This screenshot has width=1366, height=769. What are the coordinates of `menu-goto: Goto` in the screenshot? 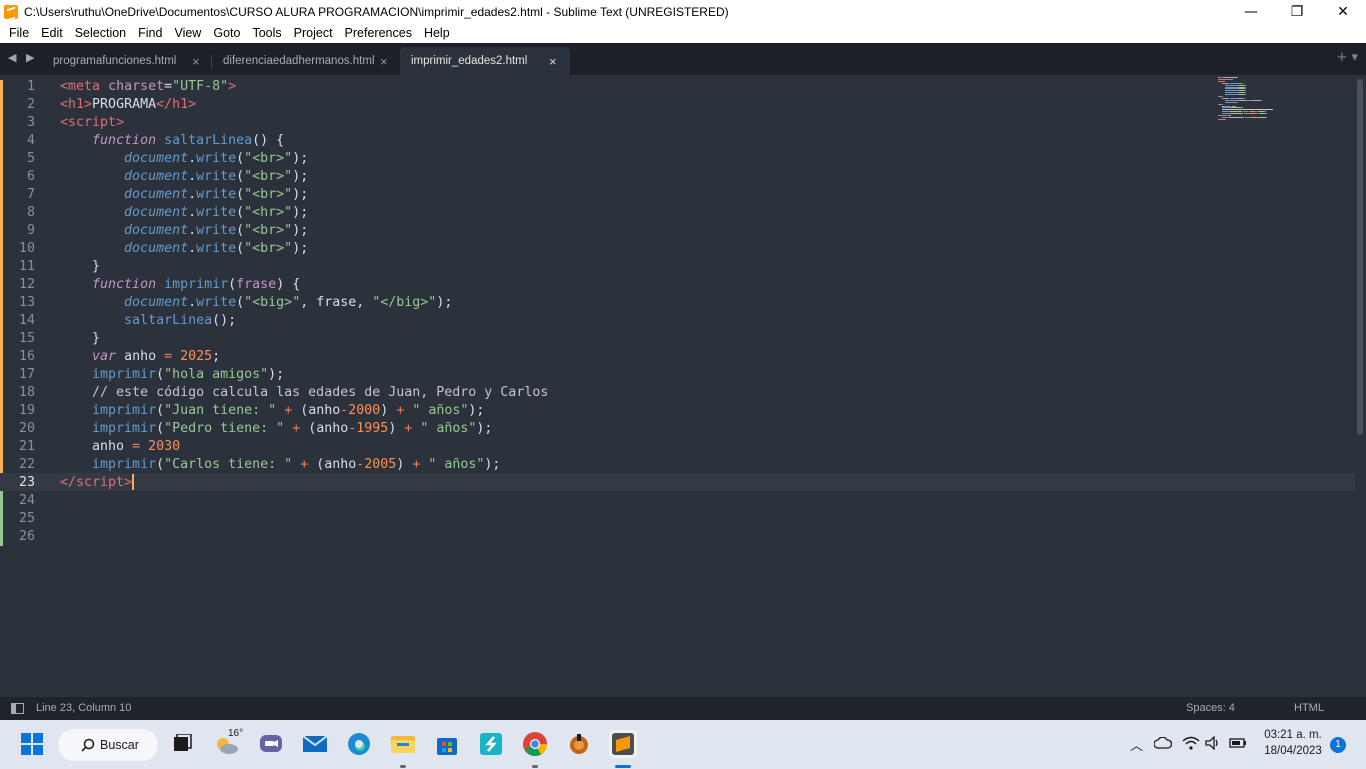 It's located at (226, 33).